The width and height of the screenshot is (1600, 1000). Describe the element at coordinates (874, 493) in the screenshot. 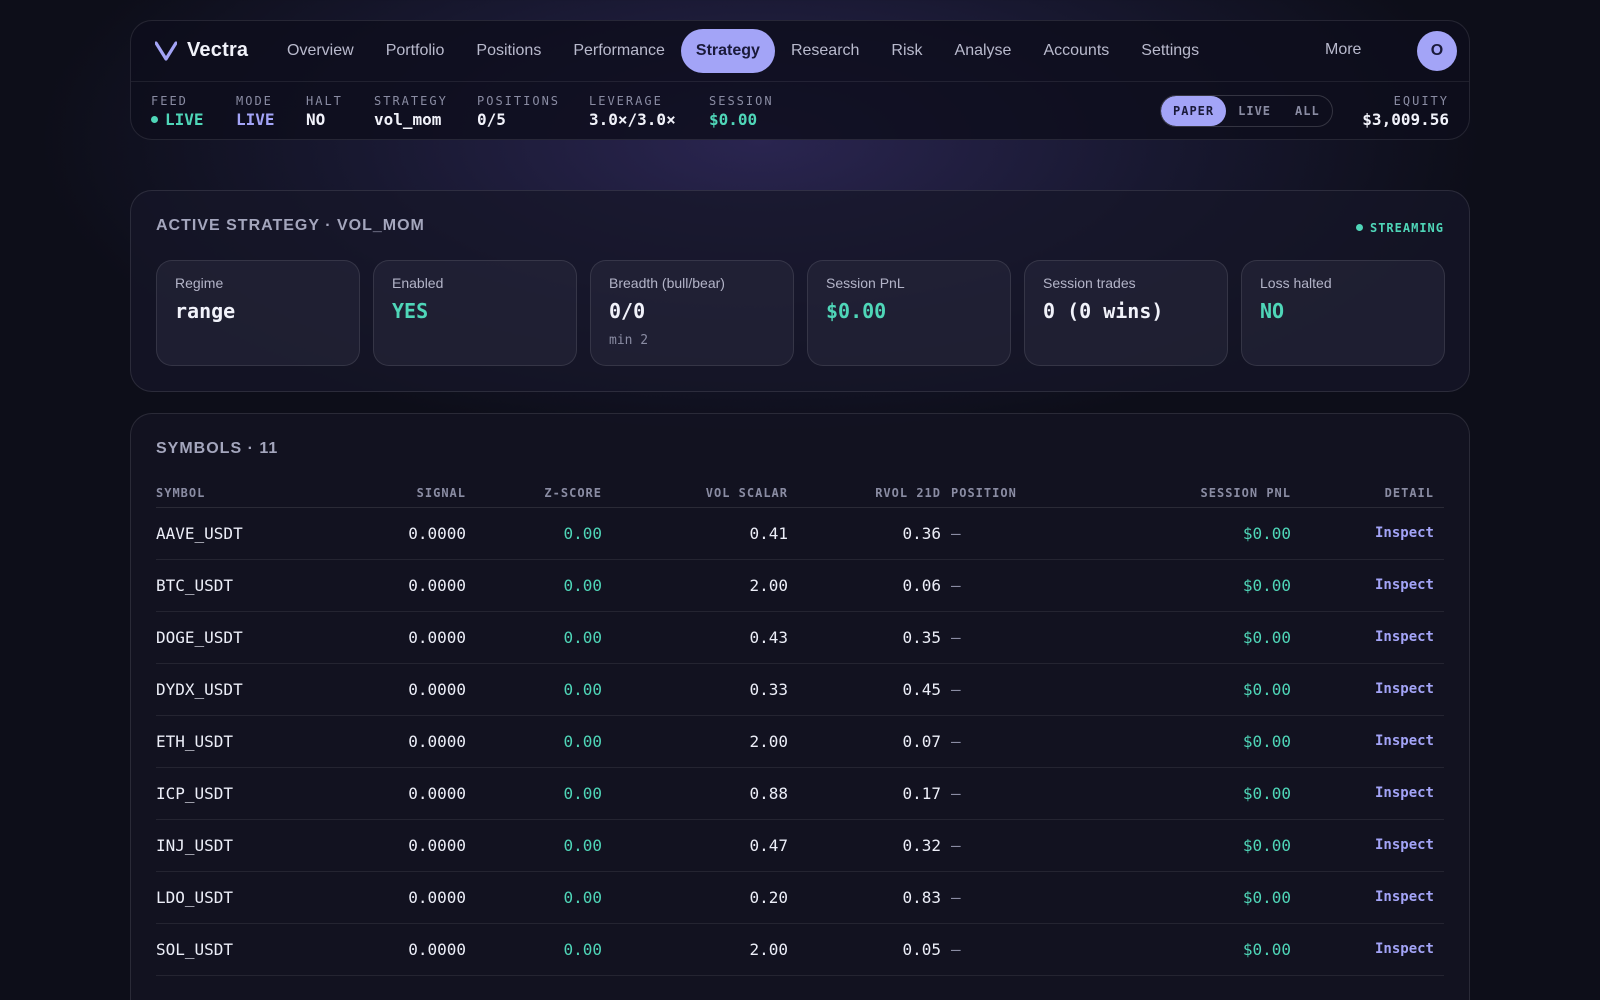

I see `col-rvol-21d: RVOL 21D` at that location.